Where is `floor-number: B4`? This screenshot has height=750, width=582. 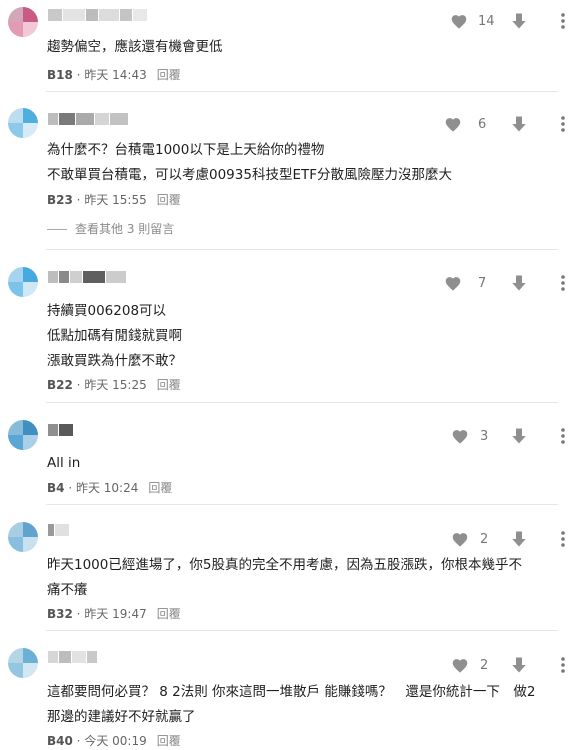 floor-number: B4 is located at coordinates (56, 488).